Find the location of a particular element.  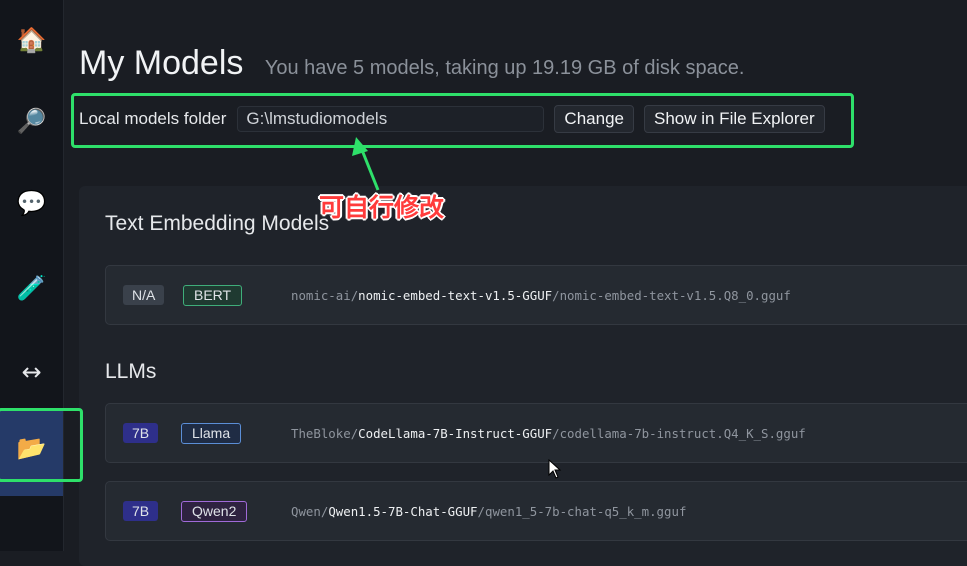

section-title-embedding: Text Embedding Models is located at coordinates (217, 223).